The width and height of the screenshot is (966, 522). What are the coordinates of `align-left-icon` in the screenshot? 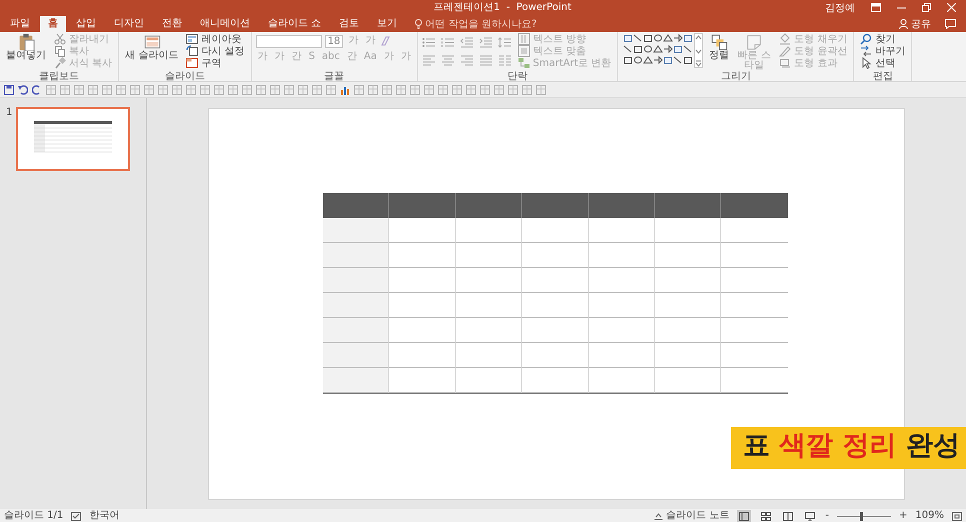 It's located at (429, 60).